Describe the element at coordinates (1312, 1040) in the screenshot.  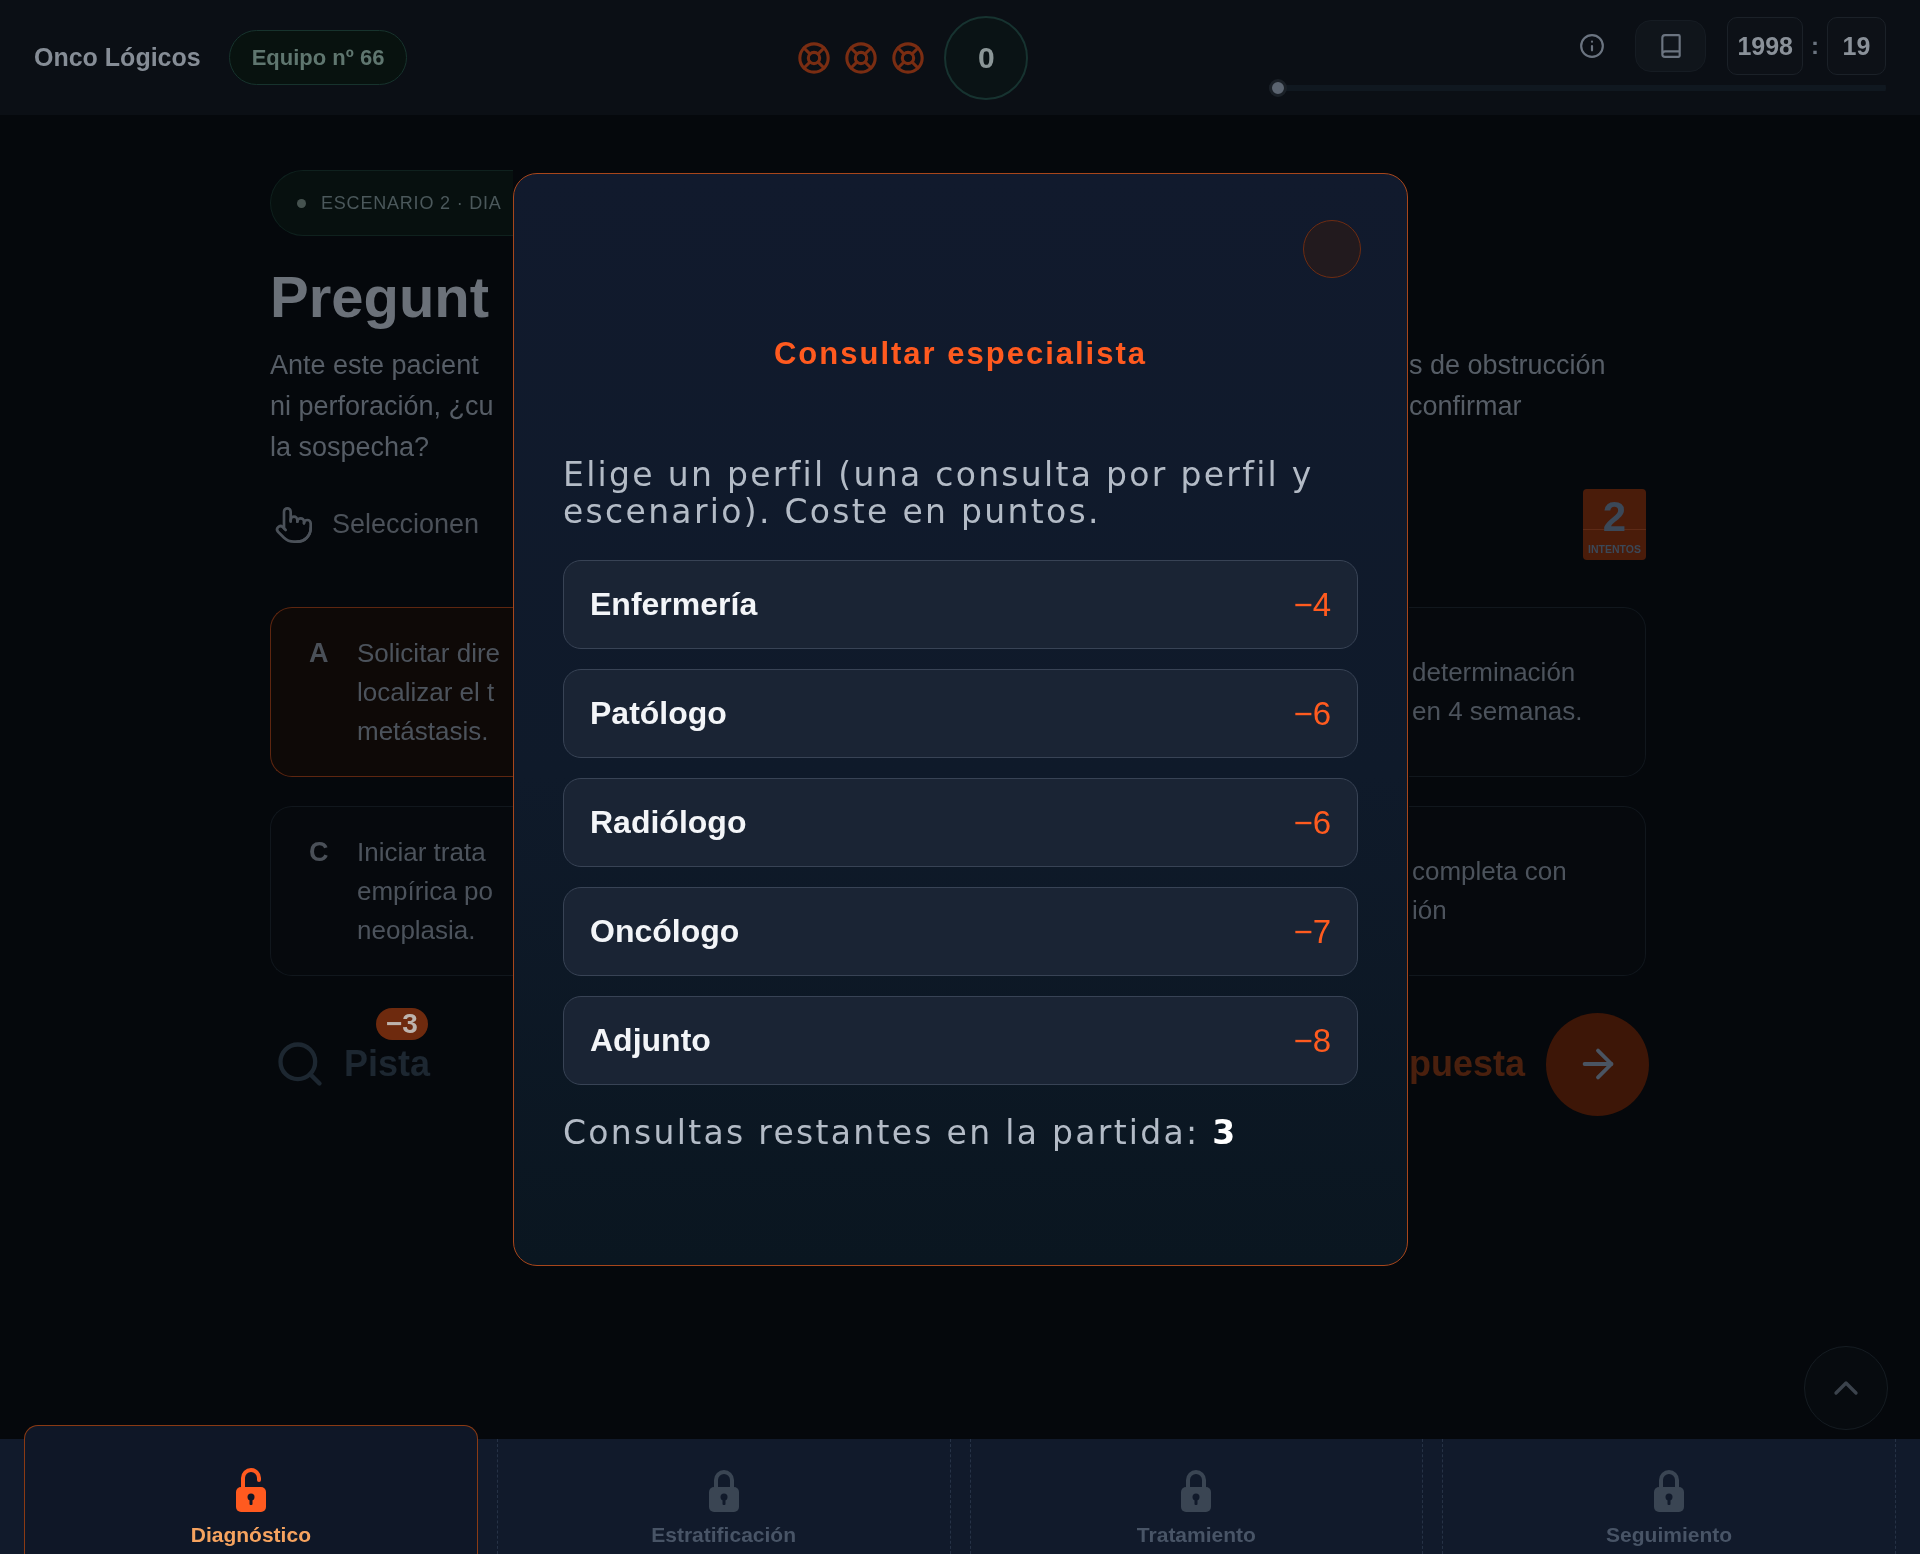
I see `cost-text: −8` at that location.